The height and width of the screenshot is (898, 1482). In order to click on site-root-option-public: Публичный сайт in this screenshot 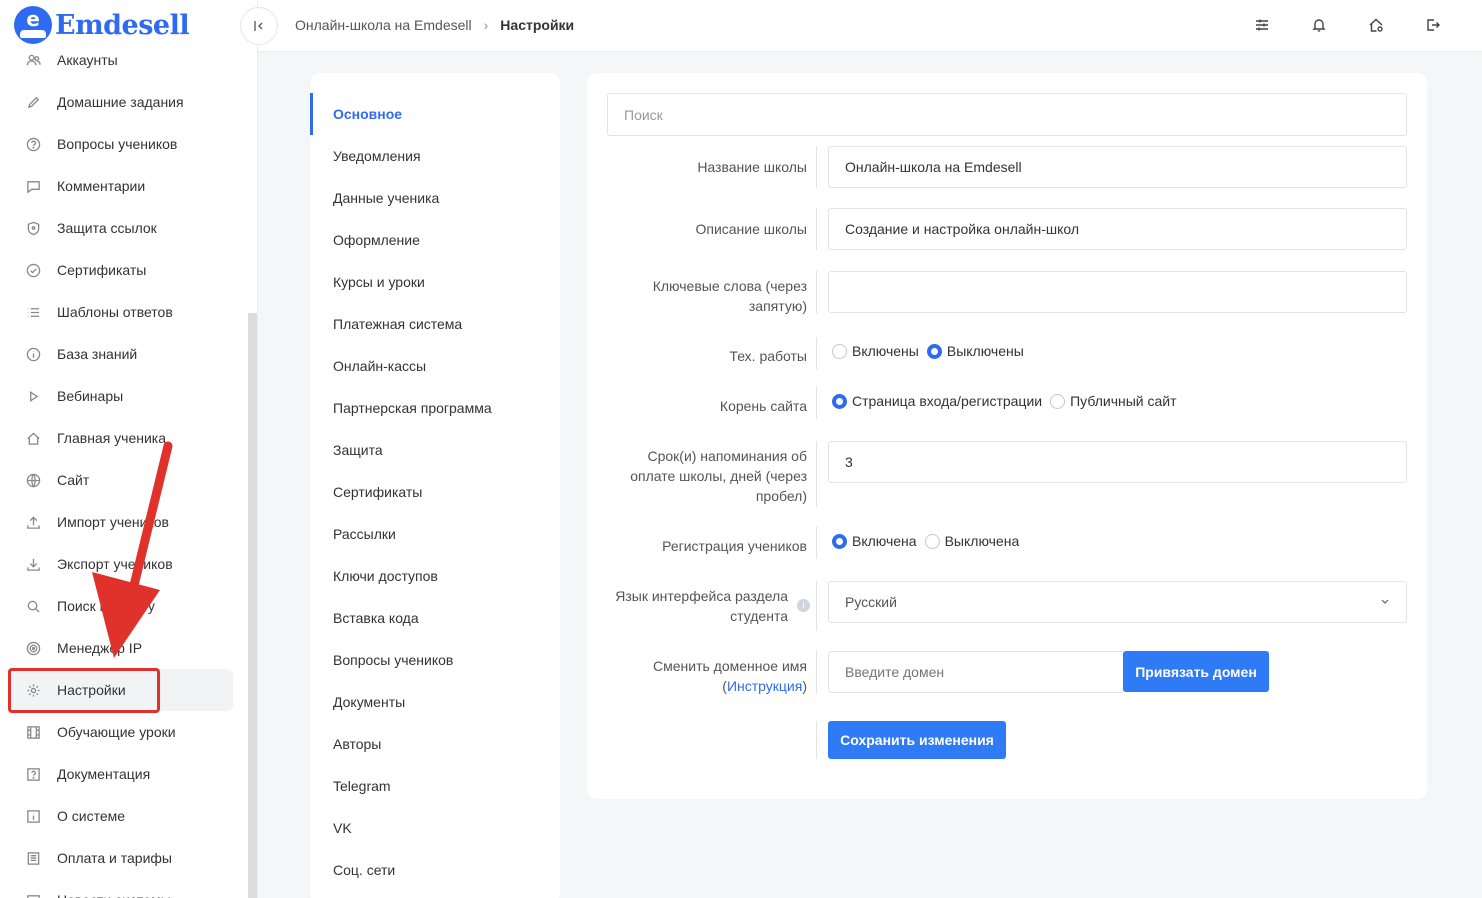, I will do `click(1113, 401)`.